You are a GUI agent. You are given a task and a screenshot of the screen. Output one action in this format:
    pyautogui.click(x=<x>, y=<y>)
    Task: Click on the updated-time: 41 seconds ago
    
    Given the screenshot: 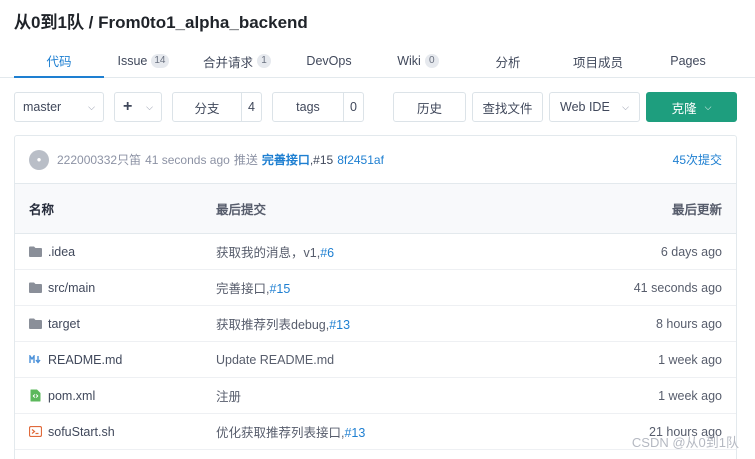 What is the action you would take?
    pyautogui.click(x=677, y=287)
    